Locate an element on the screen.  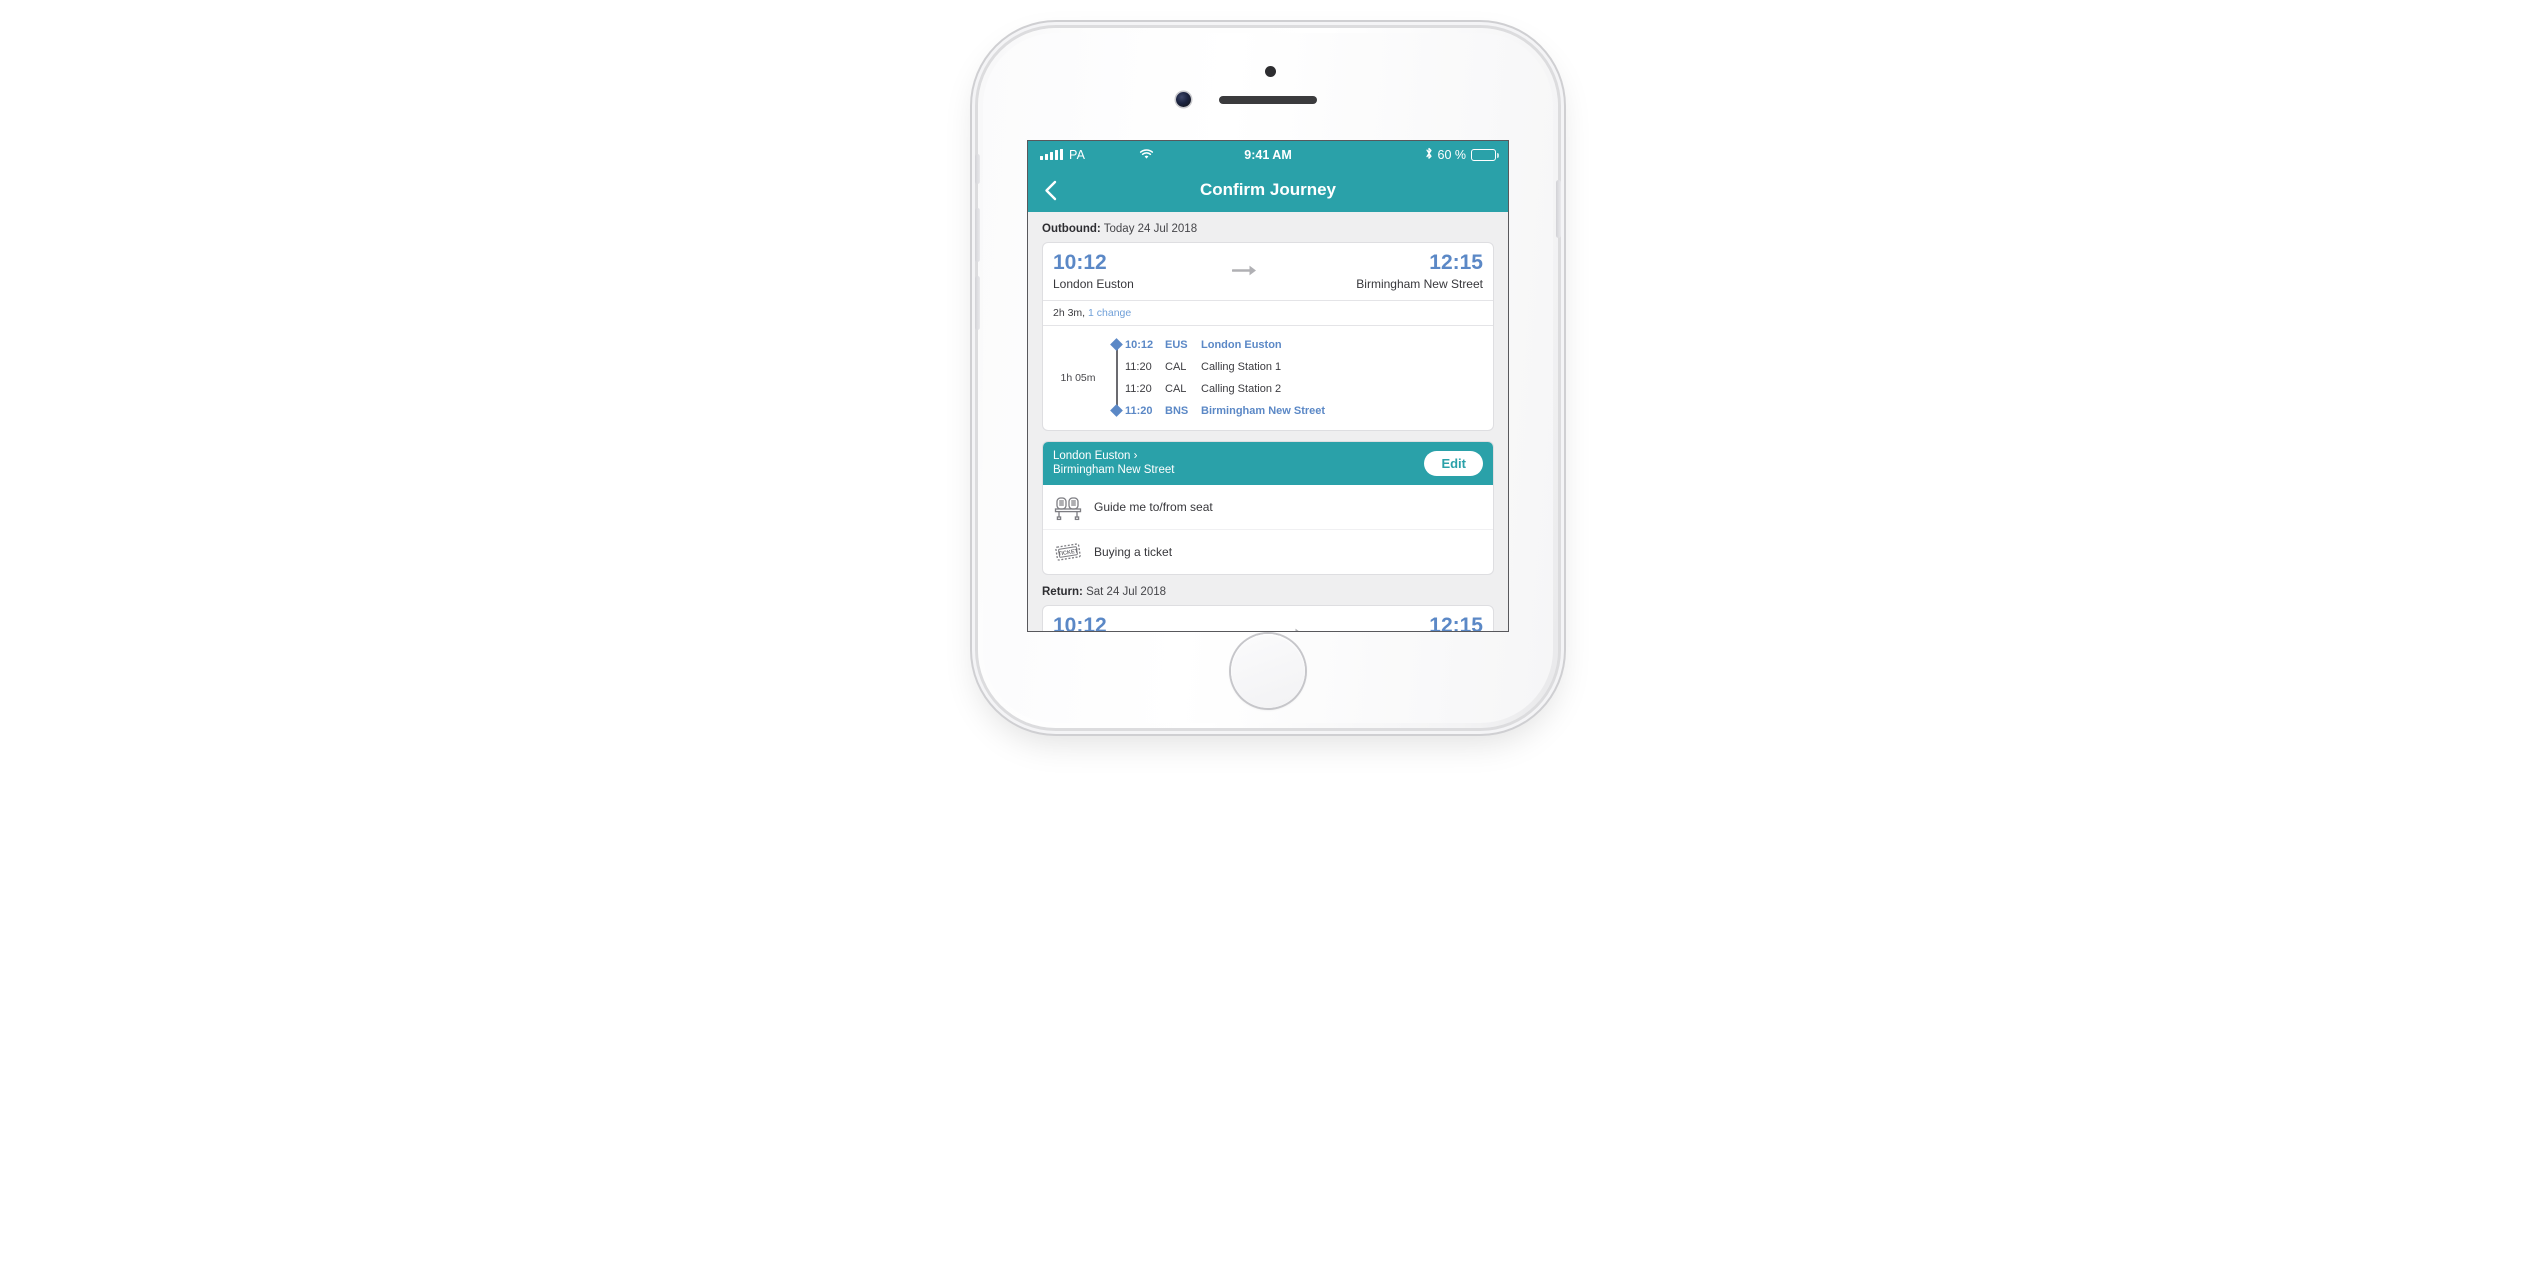
assistance-item-ticket: TICKET Buying a ticket is located at coordinates (1268, 551).